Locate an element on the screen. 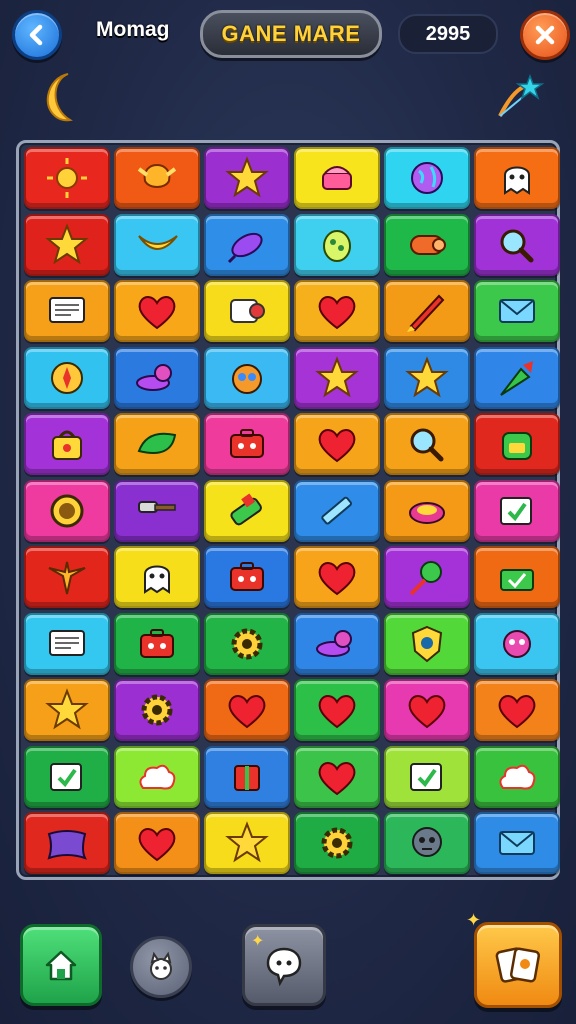 The height and width of the screenshot is (1024, 576). home-icon is located at coordinates (61, 965).